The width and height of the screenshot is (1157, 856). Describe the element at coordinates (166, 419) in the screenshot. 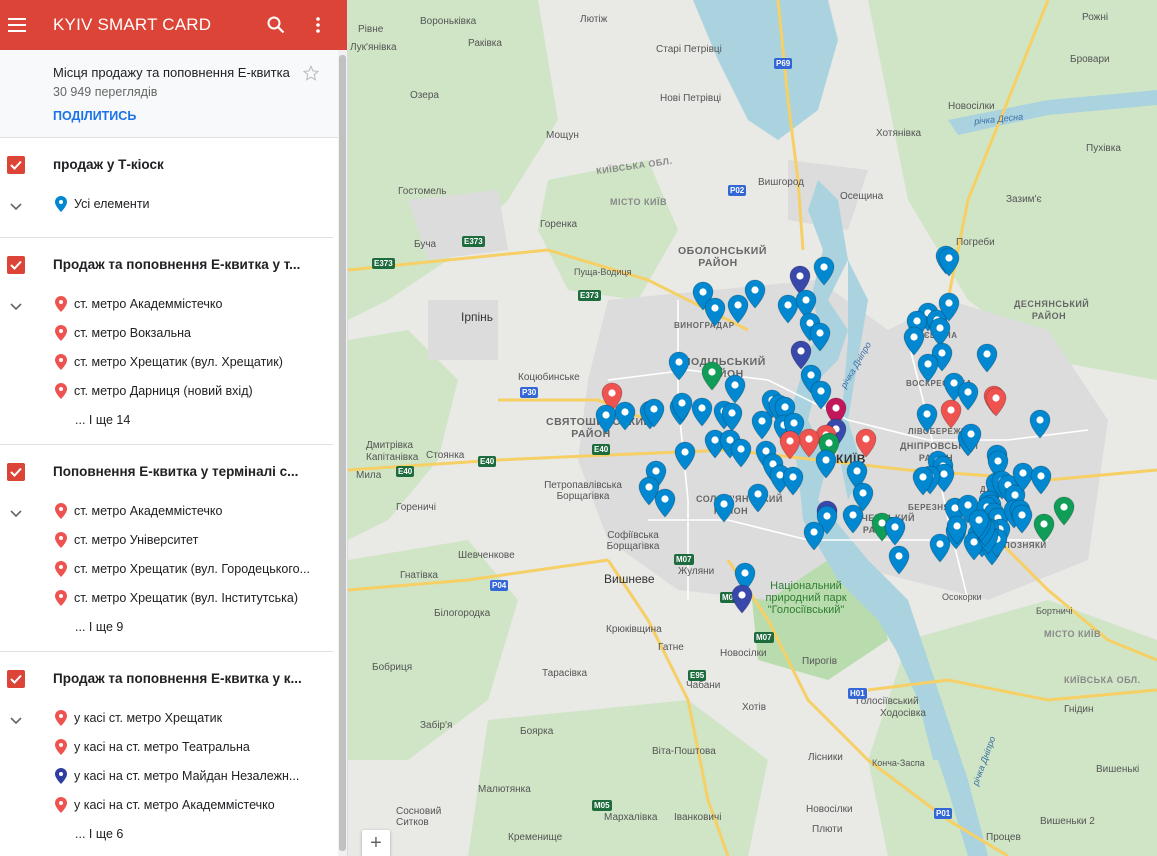

I see `show-more-link: ... І ще 14` at that location.